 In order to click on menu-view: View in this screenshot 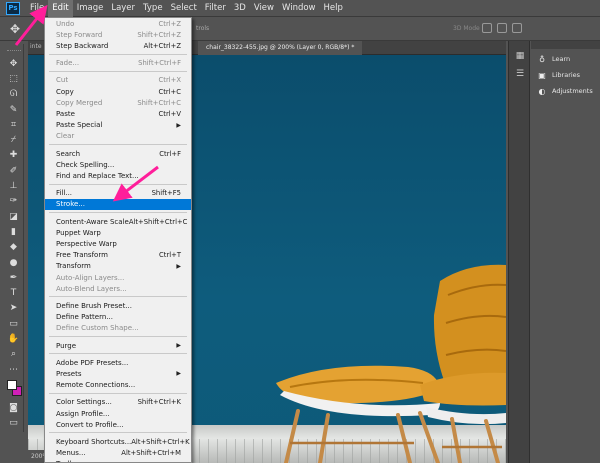, I will do `click(264, 8)`.